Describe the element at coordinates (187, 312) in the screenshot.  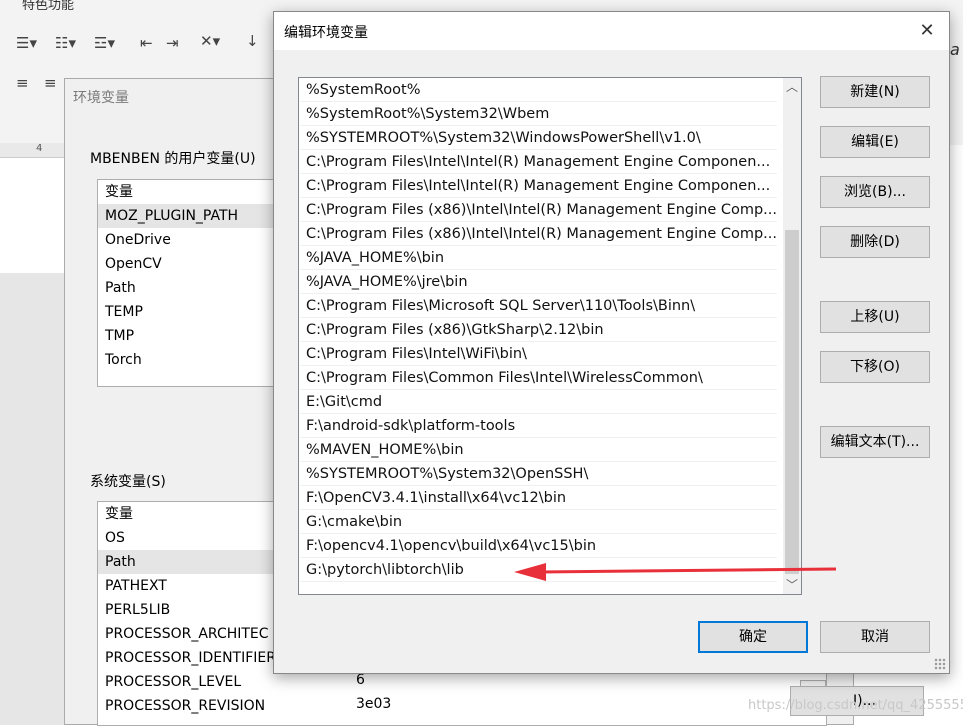
I see `list-item: TEMP` at that location.